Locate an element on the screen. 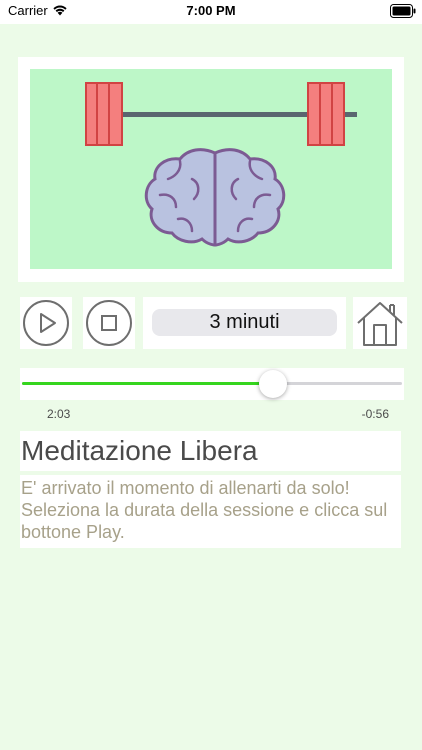 This screenshot has height=750, width=422. play-icon is located at coordinates (48, 323).